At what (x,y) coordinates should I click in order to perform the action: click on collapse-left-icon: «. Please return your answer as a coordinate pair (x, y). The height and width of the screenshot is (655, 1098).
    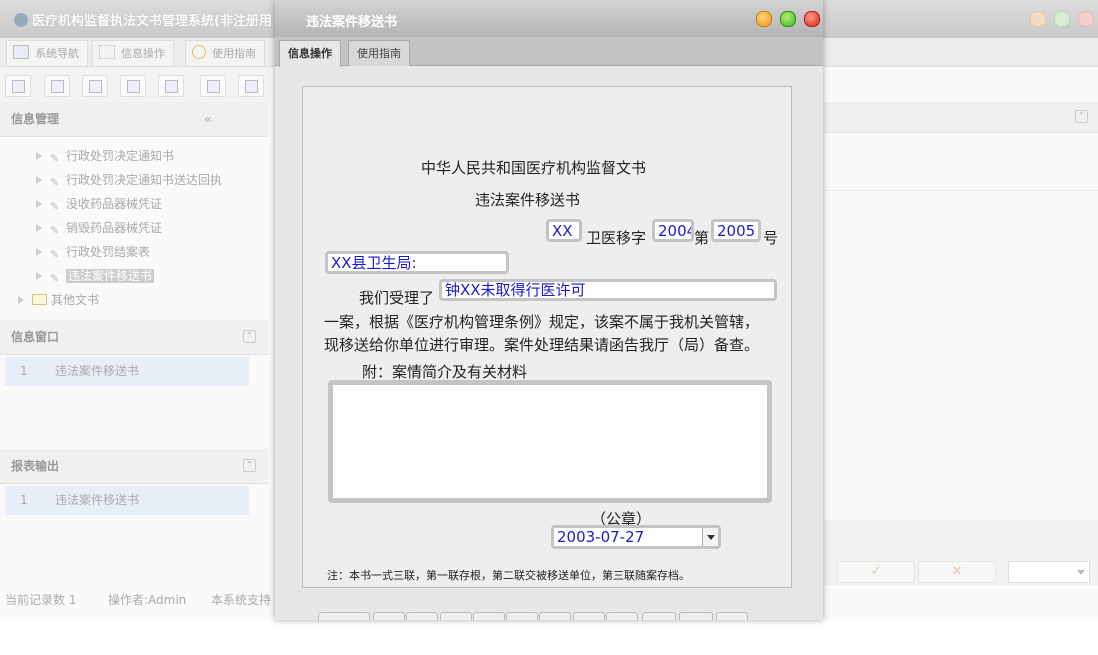
    Looking at the image, I should click on (208, 119).